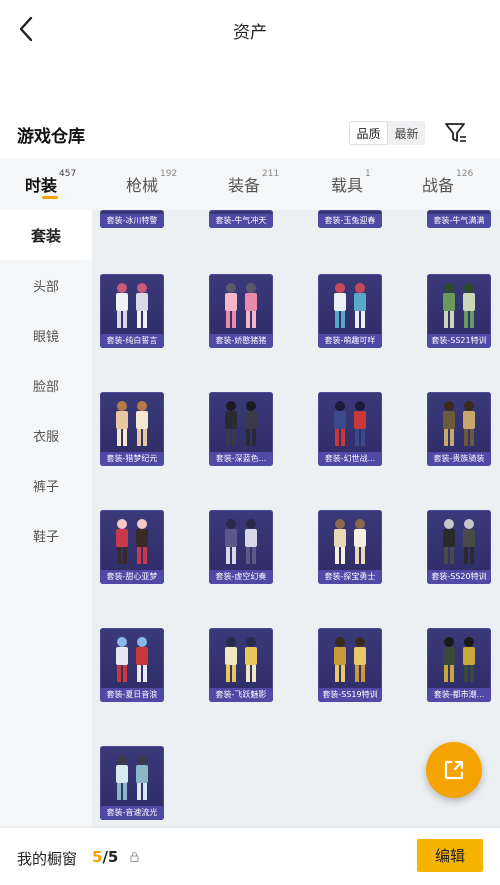 The height and width of the screenshot is (885, 500). I want to click on active-tab-indicator, so click(50, 197).